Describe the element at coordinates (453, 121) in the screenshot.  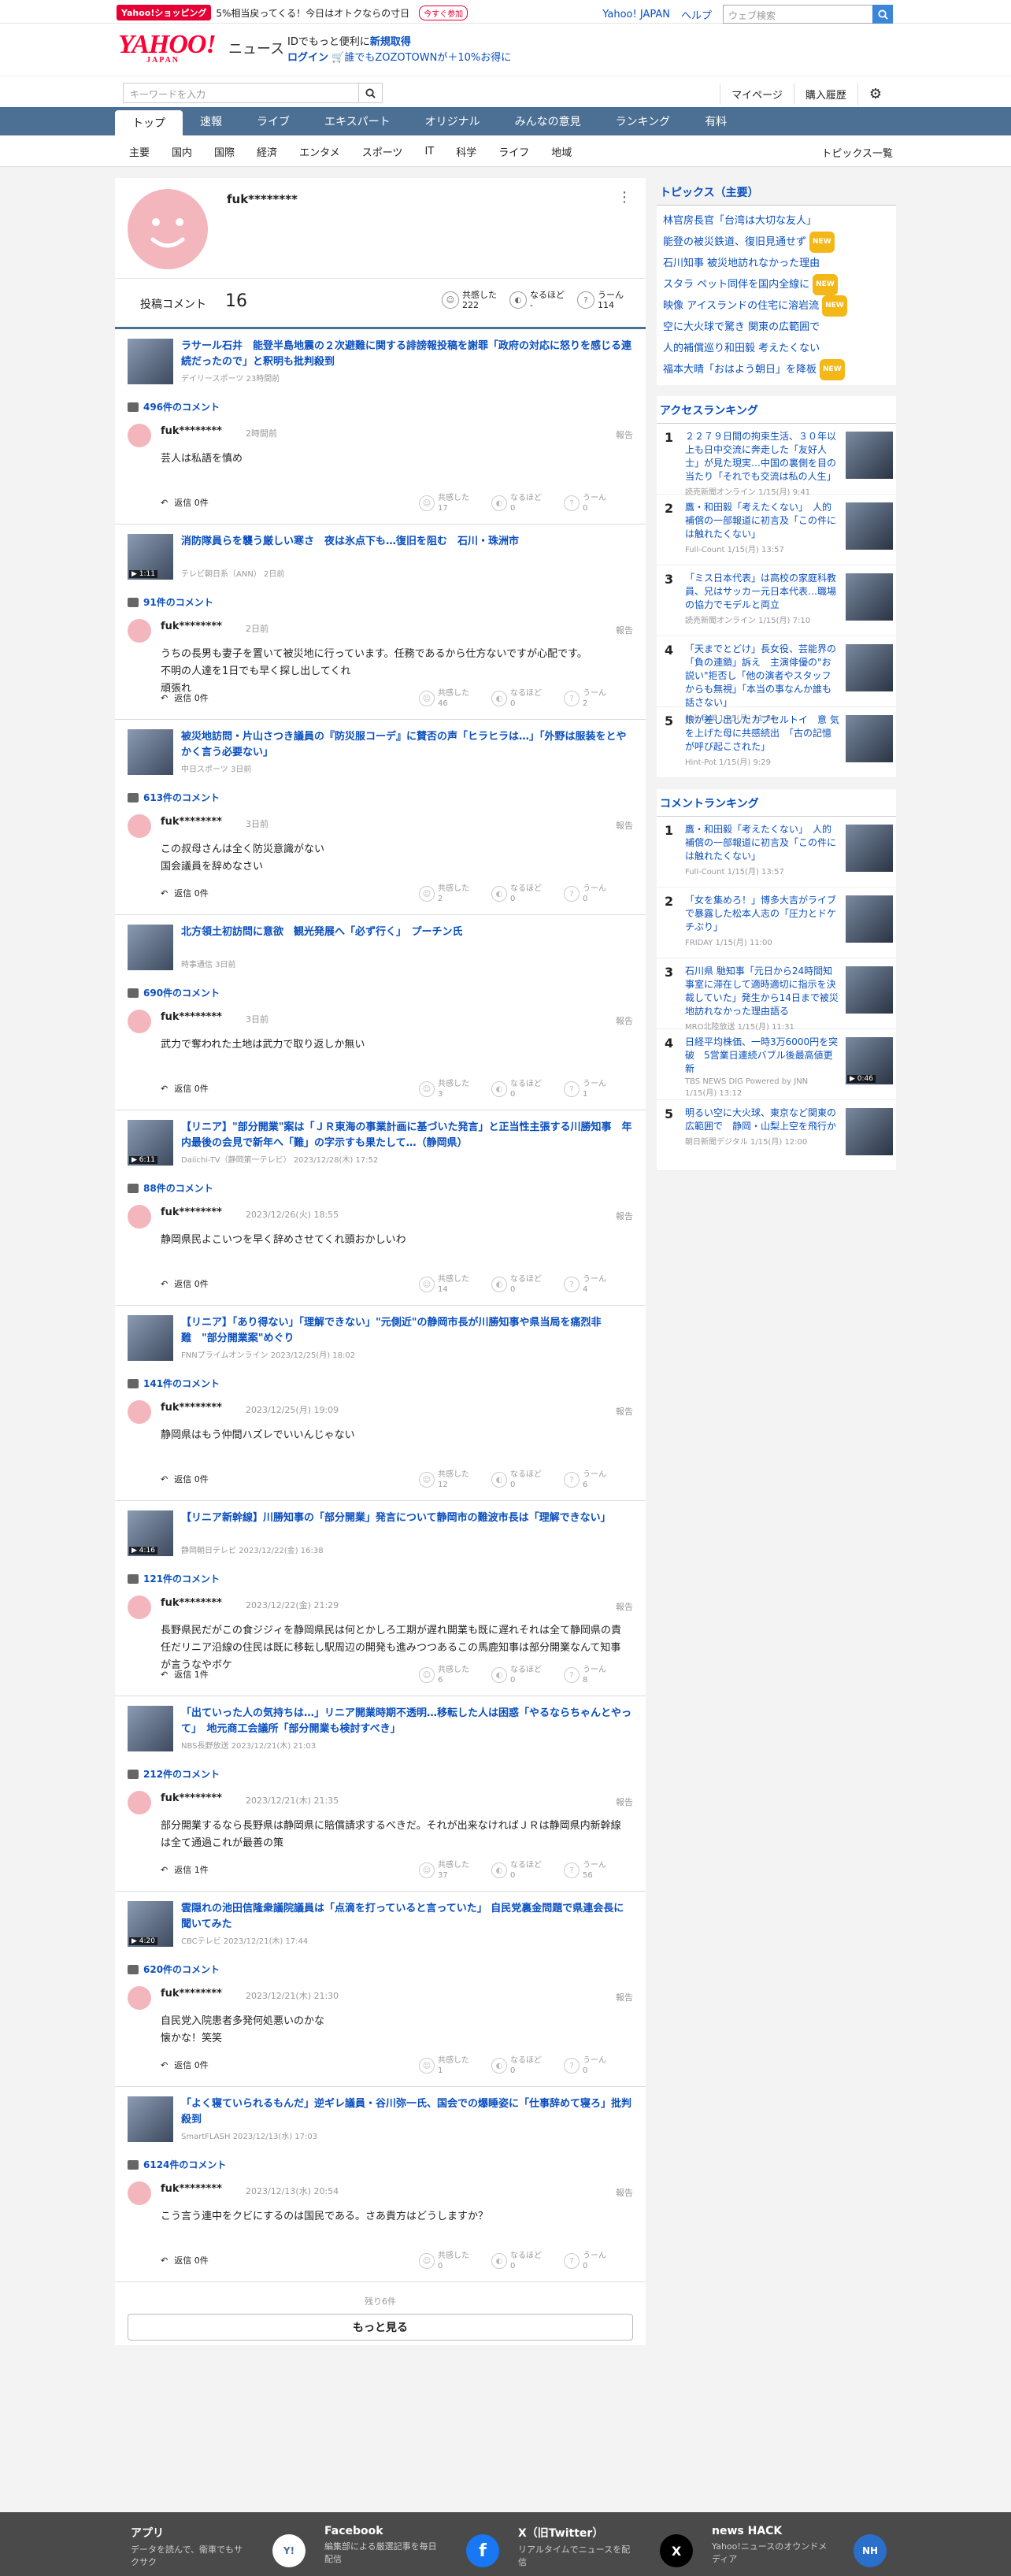
I see `nav-original: オリジナル` at that location.